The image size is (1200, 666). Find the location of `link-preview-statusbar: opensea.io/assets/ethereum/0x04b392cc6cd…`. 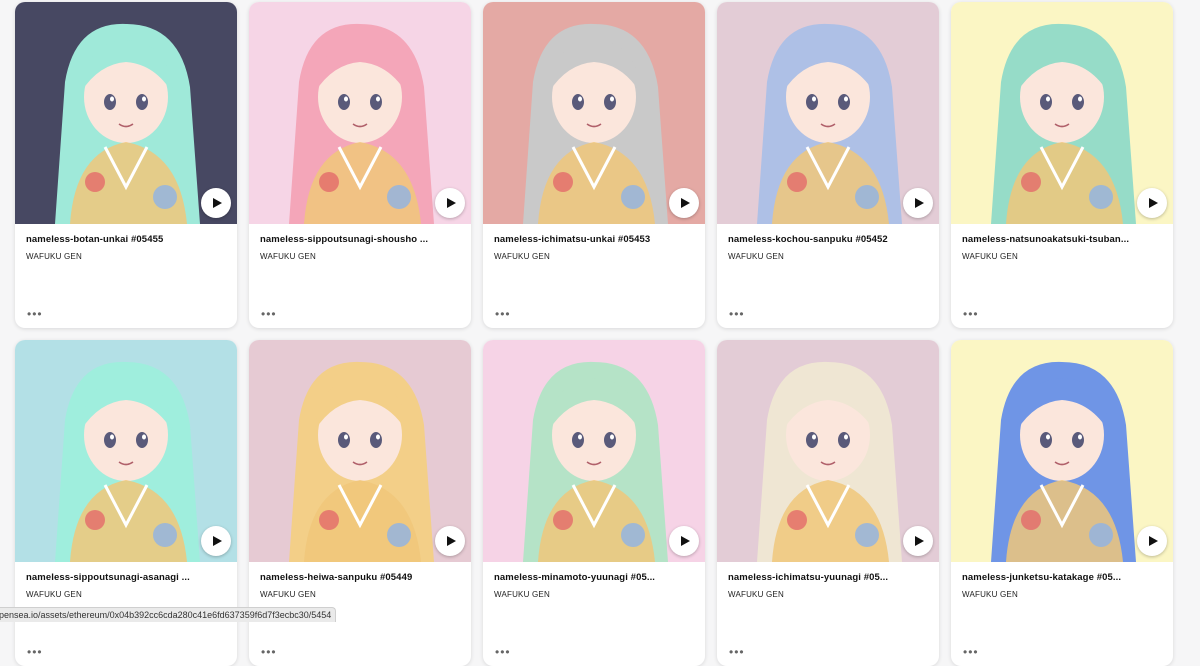

link-preview-statusbar: opensea.io/assets/ethereum/0x04b392cc6cd… is located at coordinates (168, 614).